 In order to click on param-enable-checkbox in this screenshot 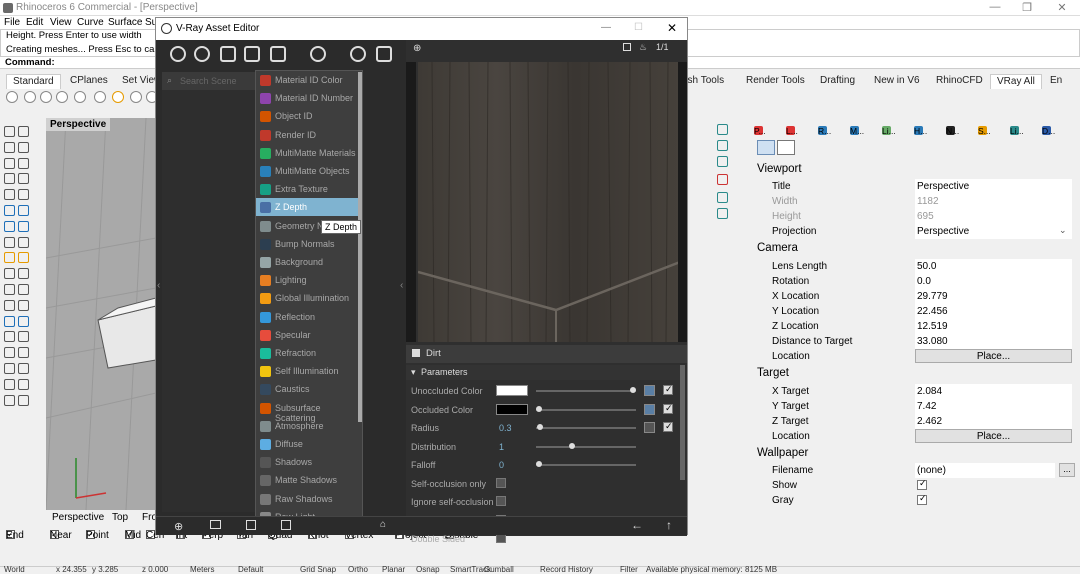, I will do `click(668, 389)`.